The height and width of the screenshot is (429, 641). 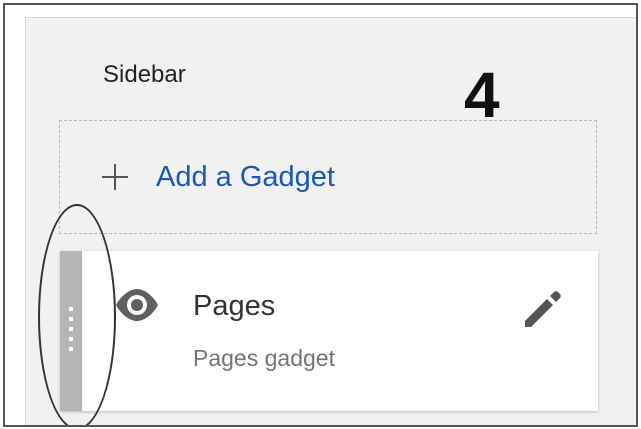 I want to click on step-number-label: 4, so click(x=482, y=95).